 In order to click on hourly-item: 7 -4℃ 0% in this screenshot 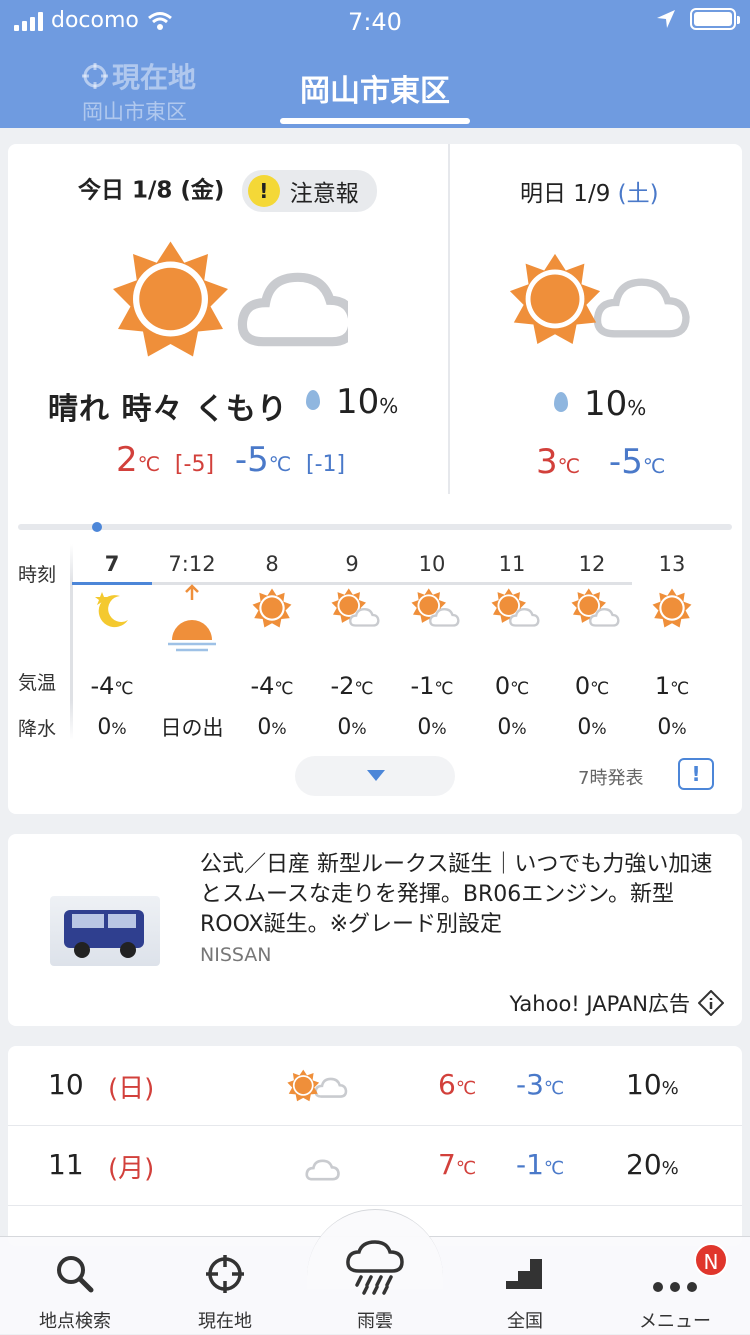, I will do `click(112, 646)`.